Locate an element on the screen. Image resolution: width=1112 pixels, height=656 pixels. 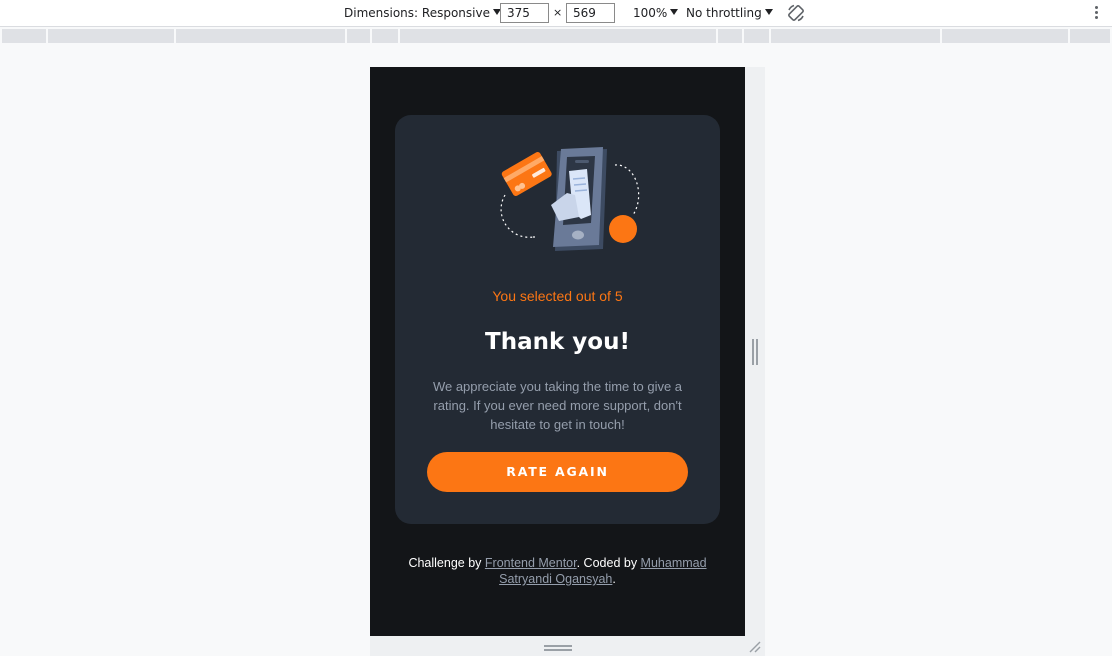
zoom-label: 100% is located at coordinates (650, 13).